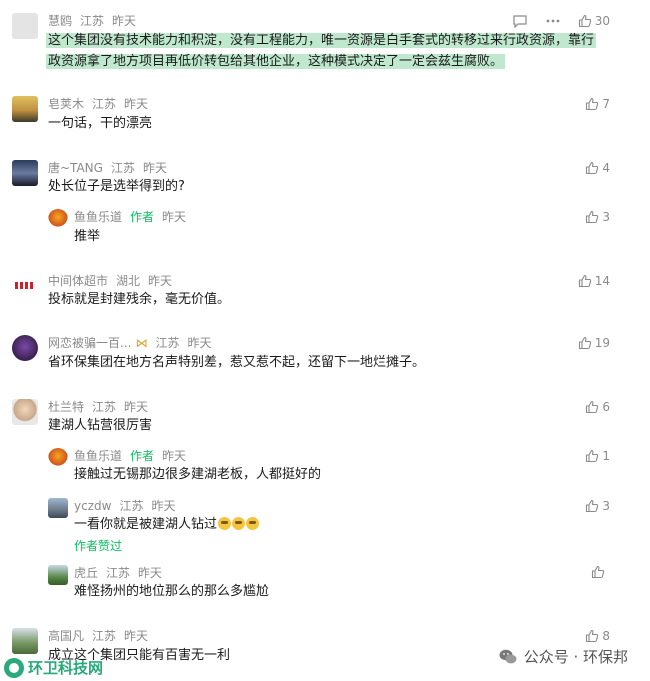 This screenshot has width=650, height=681. I want to click on comment-text: 难怪扬州的地位那么的那么多尴尬, so click(172, 591).